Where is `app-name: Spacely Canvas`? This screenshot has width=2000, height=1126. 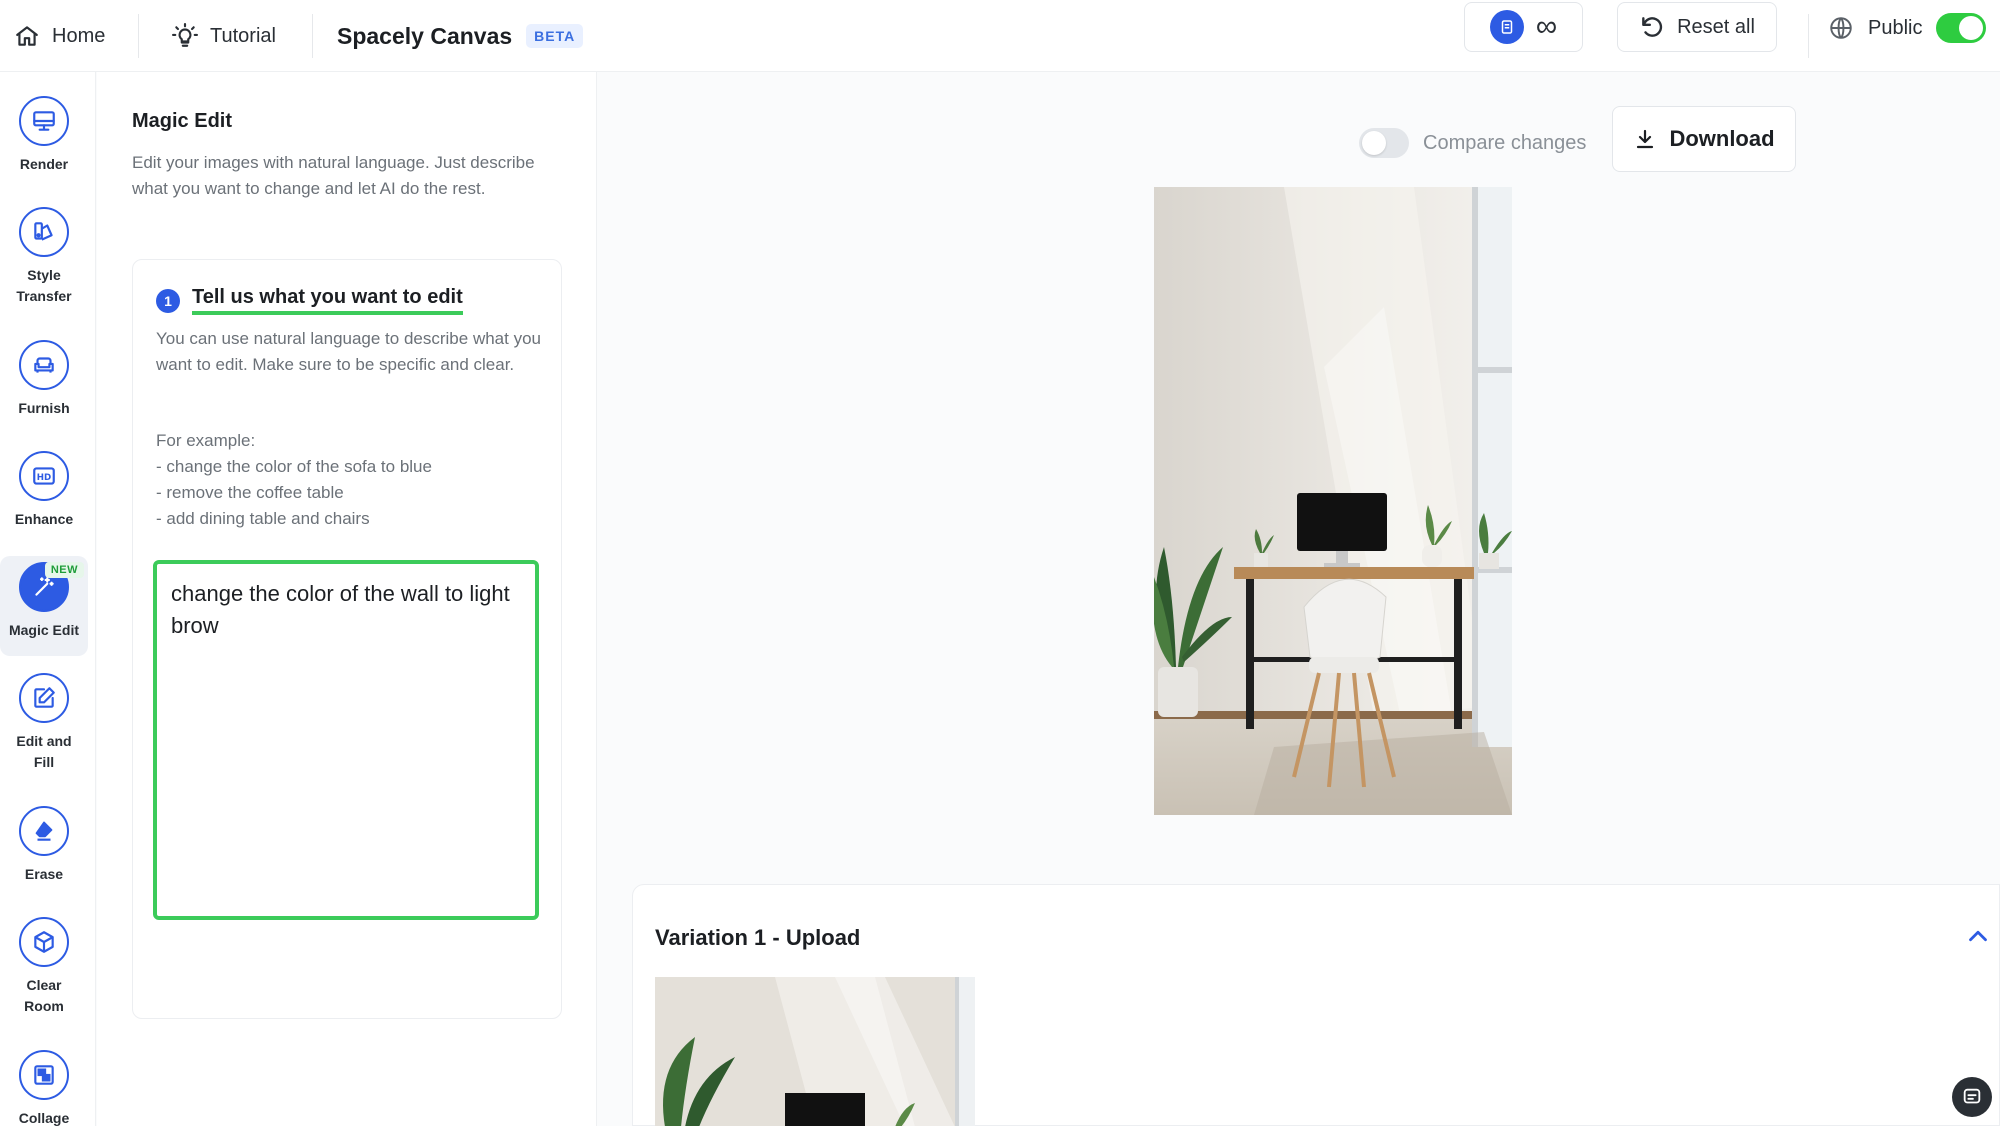
app-name: Spacely Canvas is located at coordinates (425, 35).